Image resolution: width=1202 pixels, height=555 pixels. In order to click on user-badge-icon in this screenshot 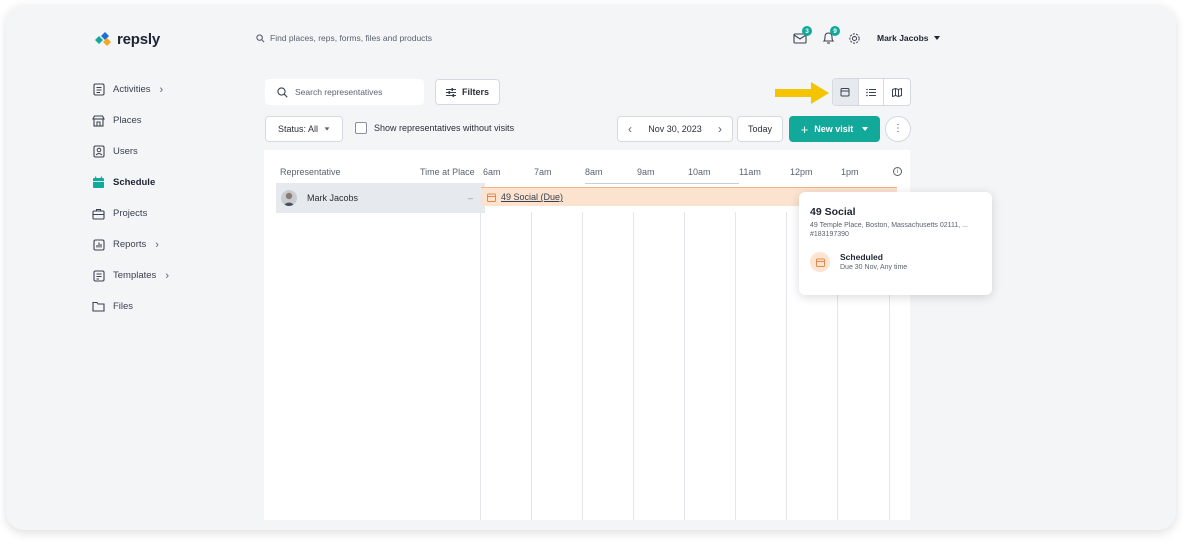, I will do `click(98, 151)`.